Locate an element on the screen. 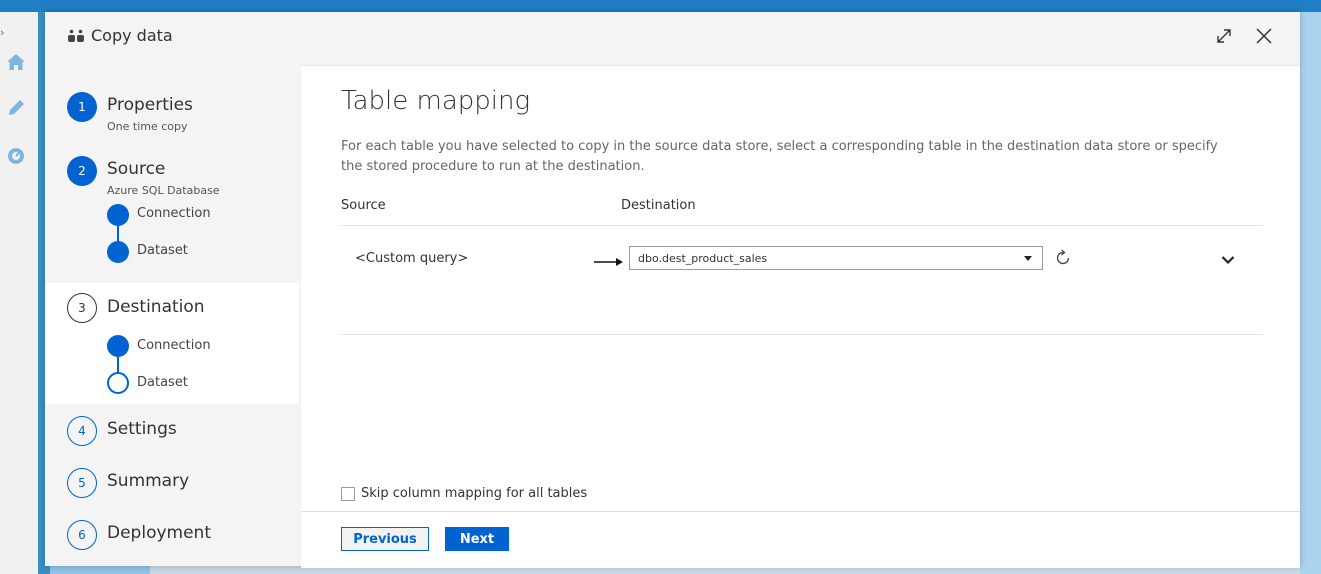 This screenshot has height=574, width=1321. step-summary: 5 Summary is located at coordinates (172, 488).